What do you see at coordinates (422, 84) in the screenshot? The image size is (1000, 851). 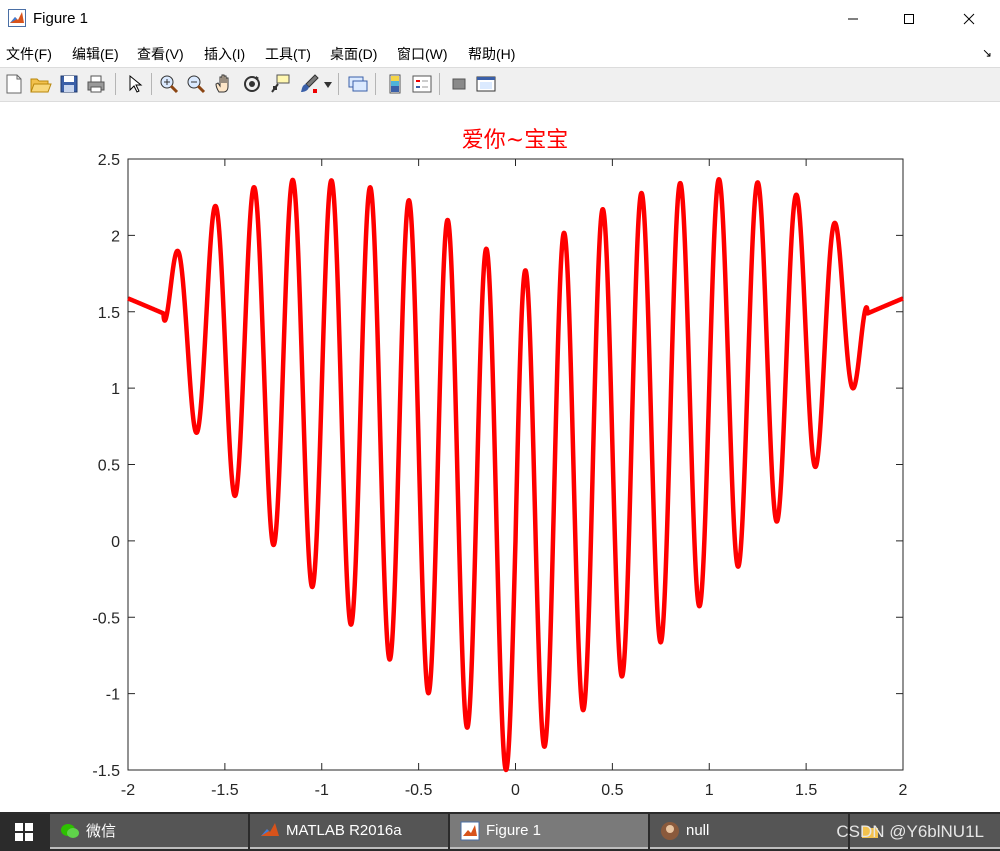 I see `legend-icon` at bounding box center [422, 84].